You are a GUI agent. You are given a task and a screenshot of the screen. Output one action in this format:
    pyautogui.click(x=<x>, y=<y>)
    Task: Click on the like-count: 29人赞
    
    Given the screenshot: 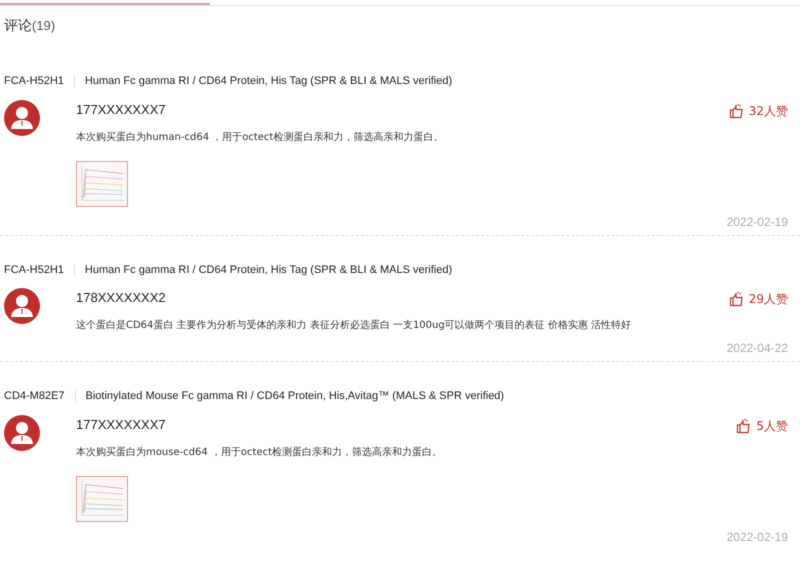 What is the action you would take?
    pyautogui.click(x=768, y=299)
    